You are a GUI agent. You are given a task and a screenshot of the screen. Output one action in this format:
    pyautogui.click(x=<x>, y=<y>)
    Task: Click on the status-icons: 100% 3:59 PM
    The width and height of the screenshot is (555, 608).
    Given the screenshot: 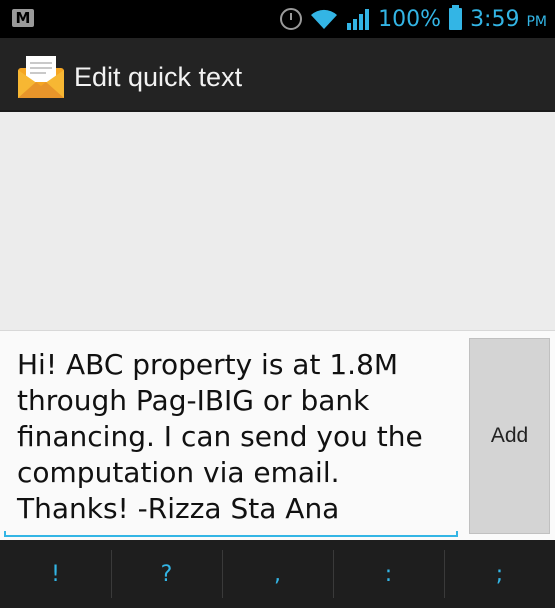 What is the action you would take?
    pyautogui.click(x=413, y=19)
    